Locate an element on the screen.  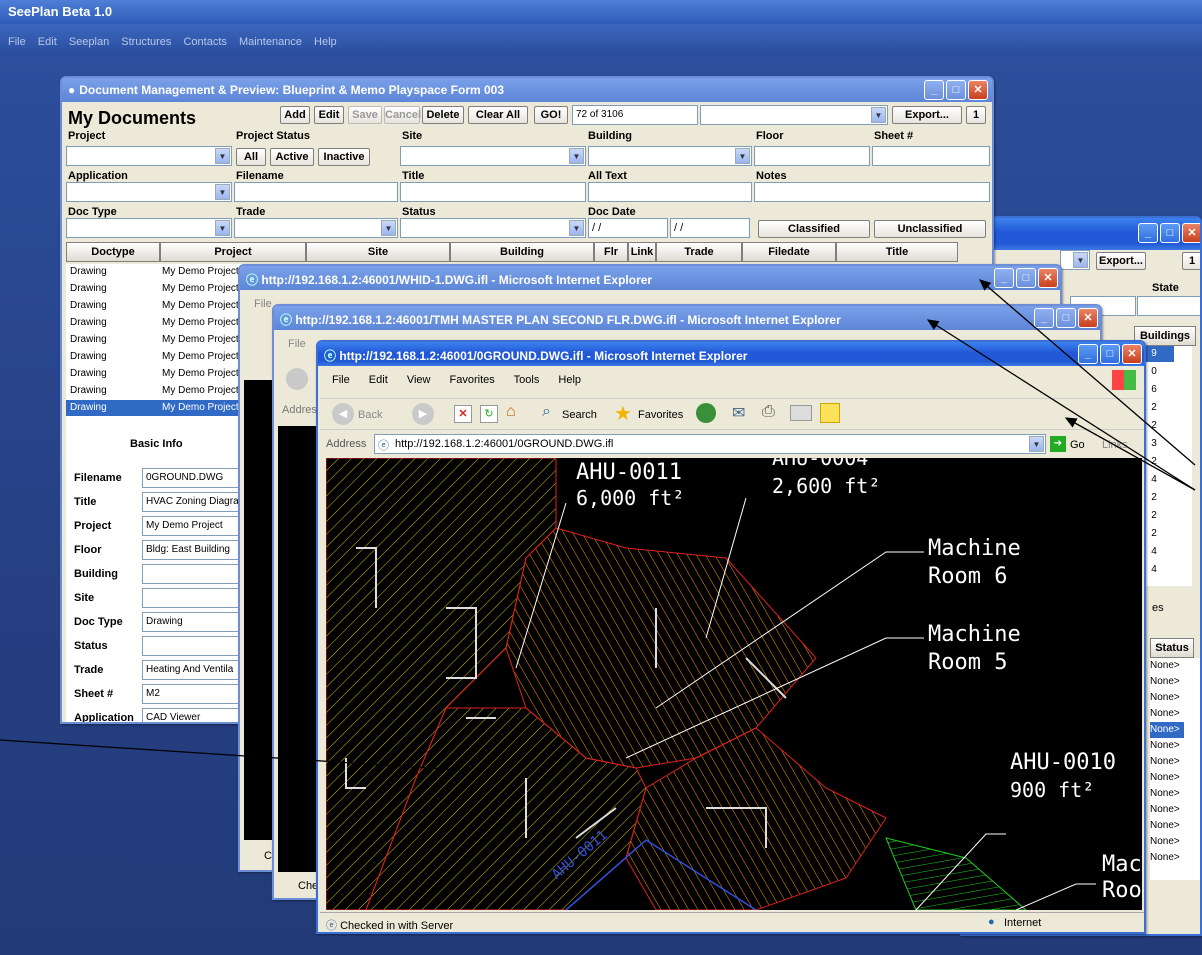
annotation-arrow-sheet is located at coordinates (230, 755).